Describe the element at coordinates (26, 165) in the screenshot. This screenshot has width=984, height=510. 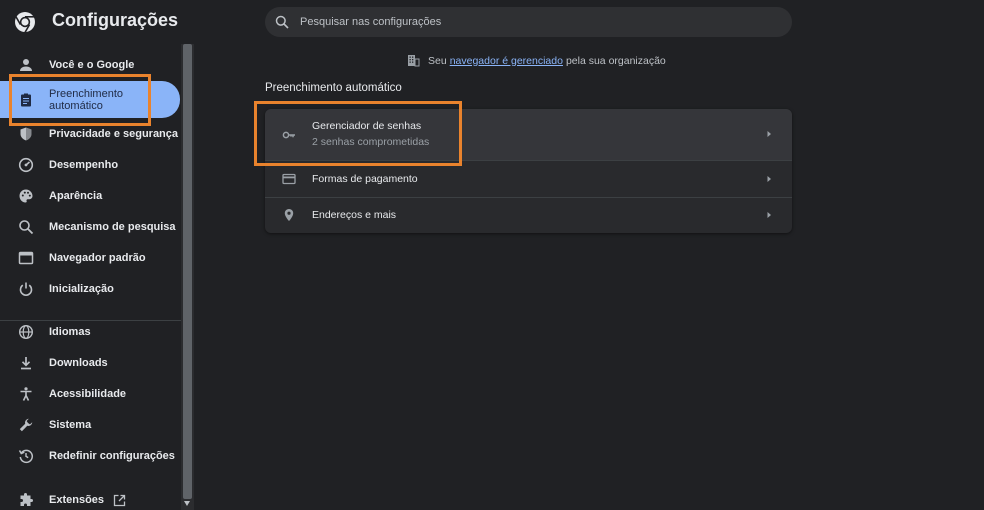
I see `speedometer-icon` at that location.